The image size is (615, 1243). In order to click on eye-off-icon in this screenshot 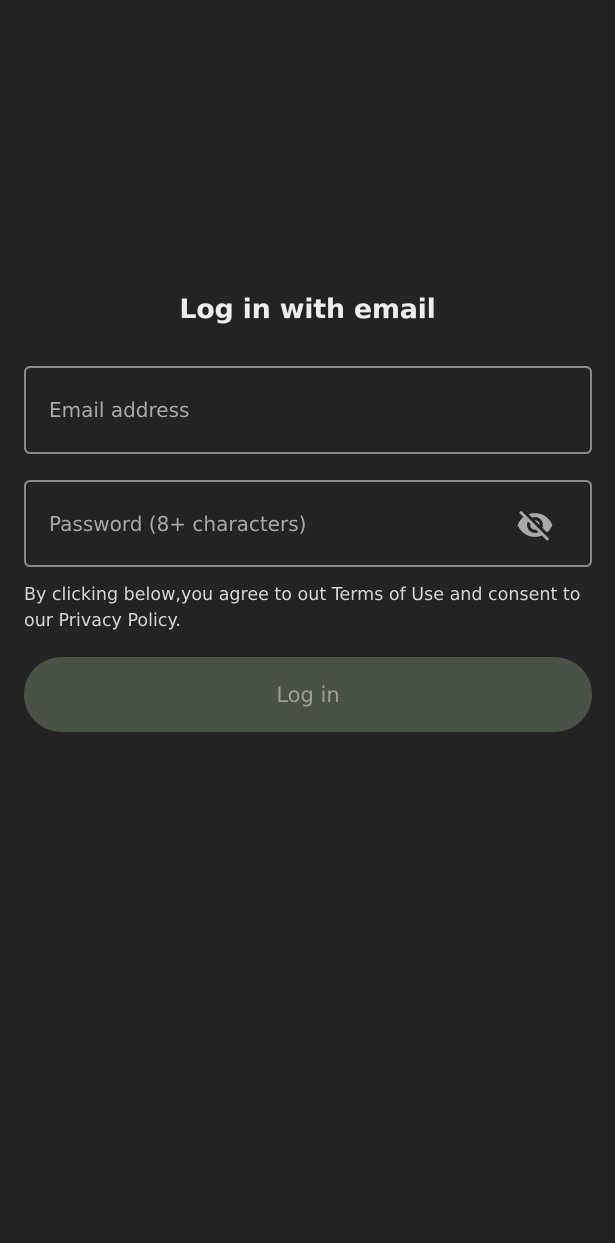, I will do `click(535, 525)`.